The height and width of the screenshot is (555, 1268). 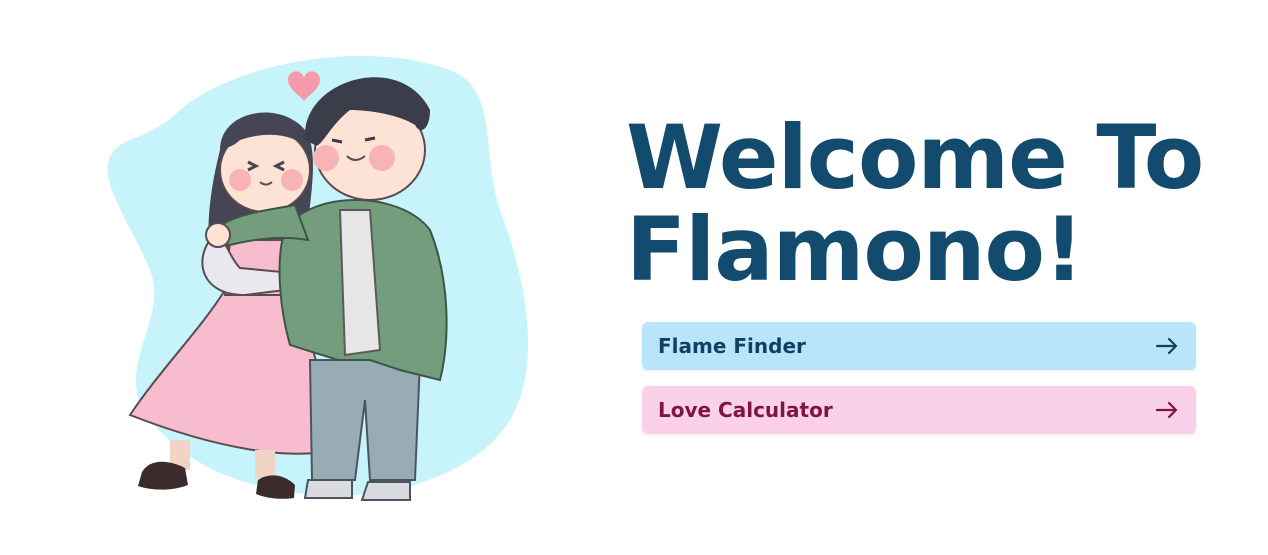 What do you see at coordinates (919, 346) in the screenshot?
I see `flame-finder-button: Flame Finder` at bounding box center [919, 346].